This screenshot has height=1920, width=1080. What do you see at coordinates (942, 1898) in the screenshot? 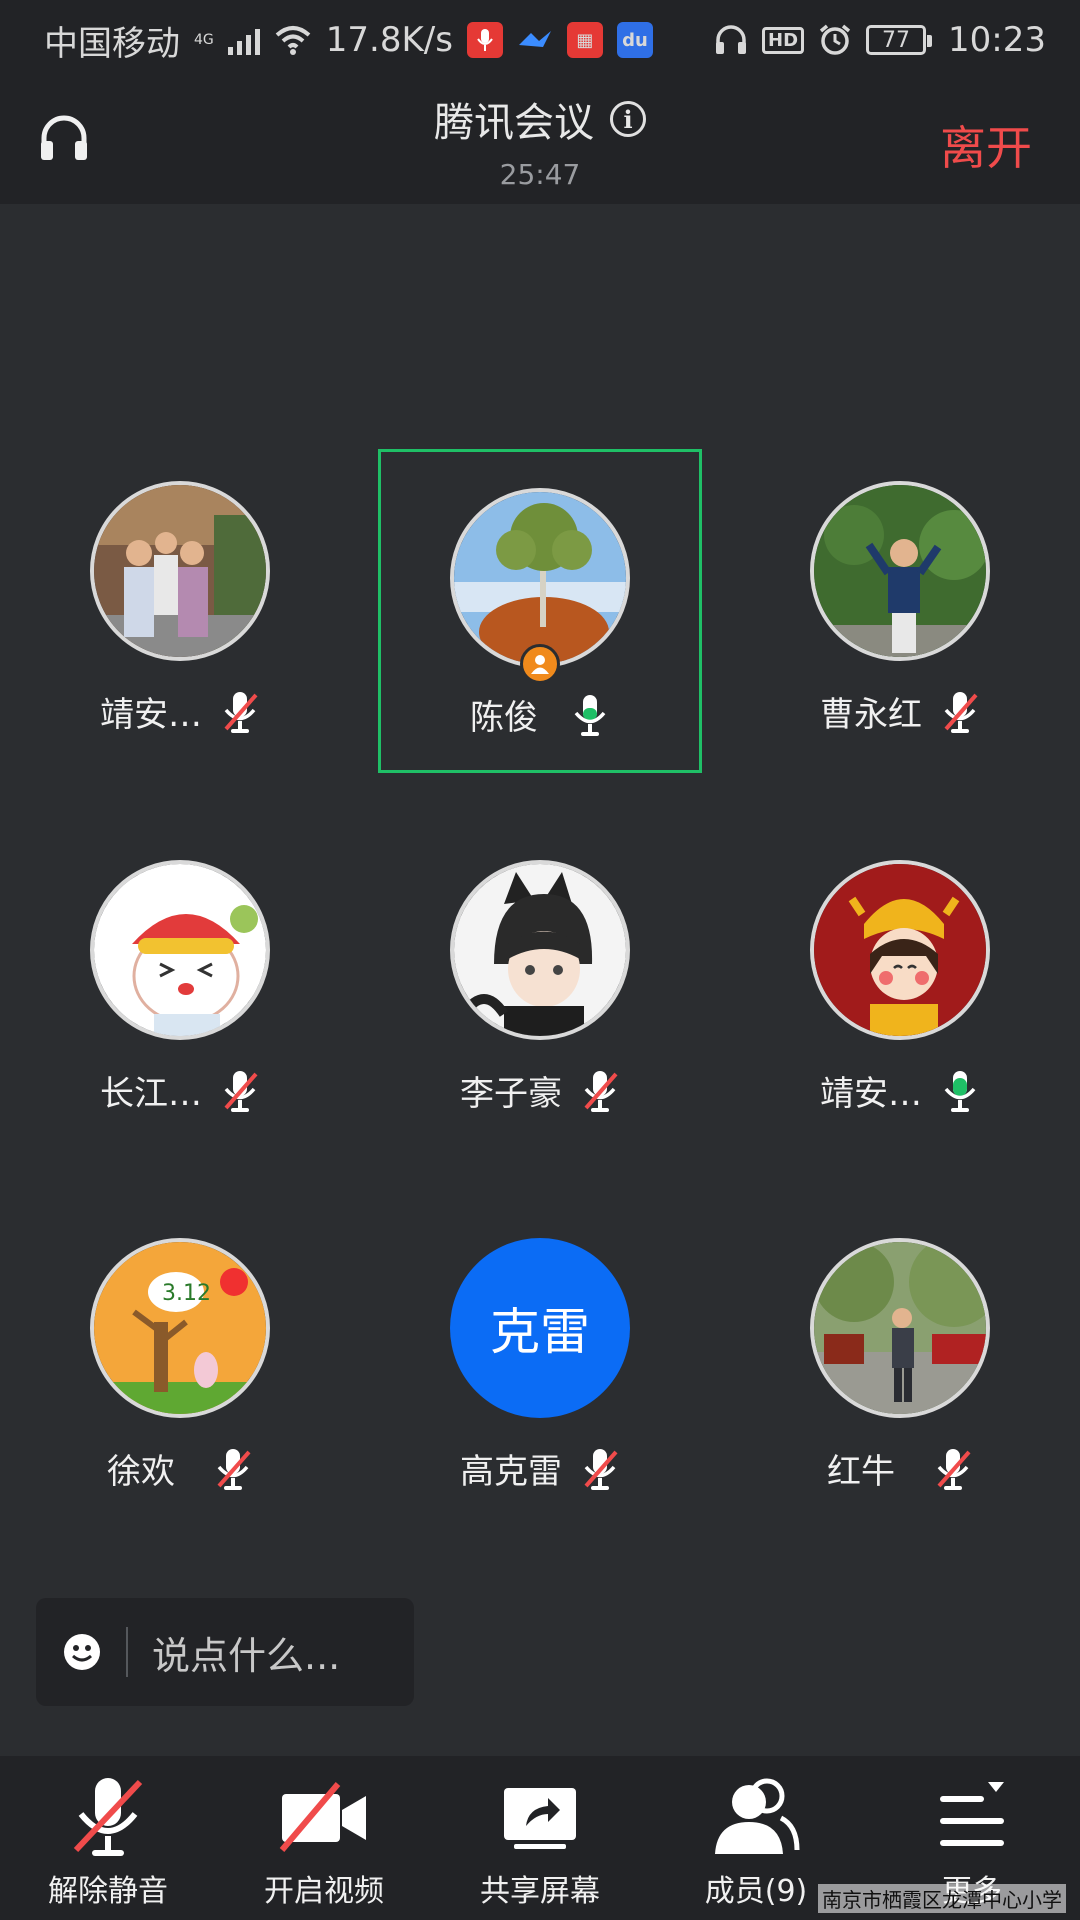
I see `watermark: 南京市栖霞区龙潭中心小学` at bounding box center [942, 1898].